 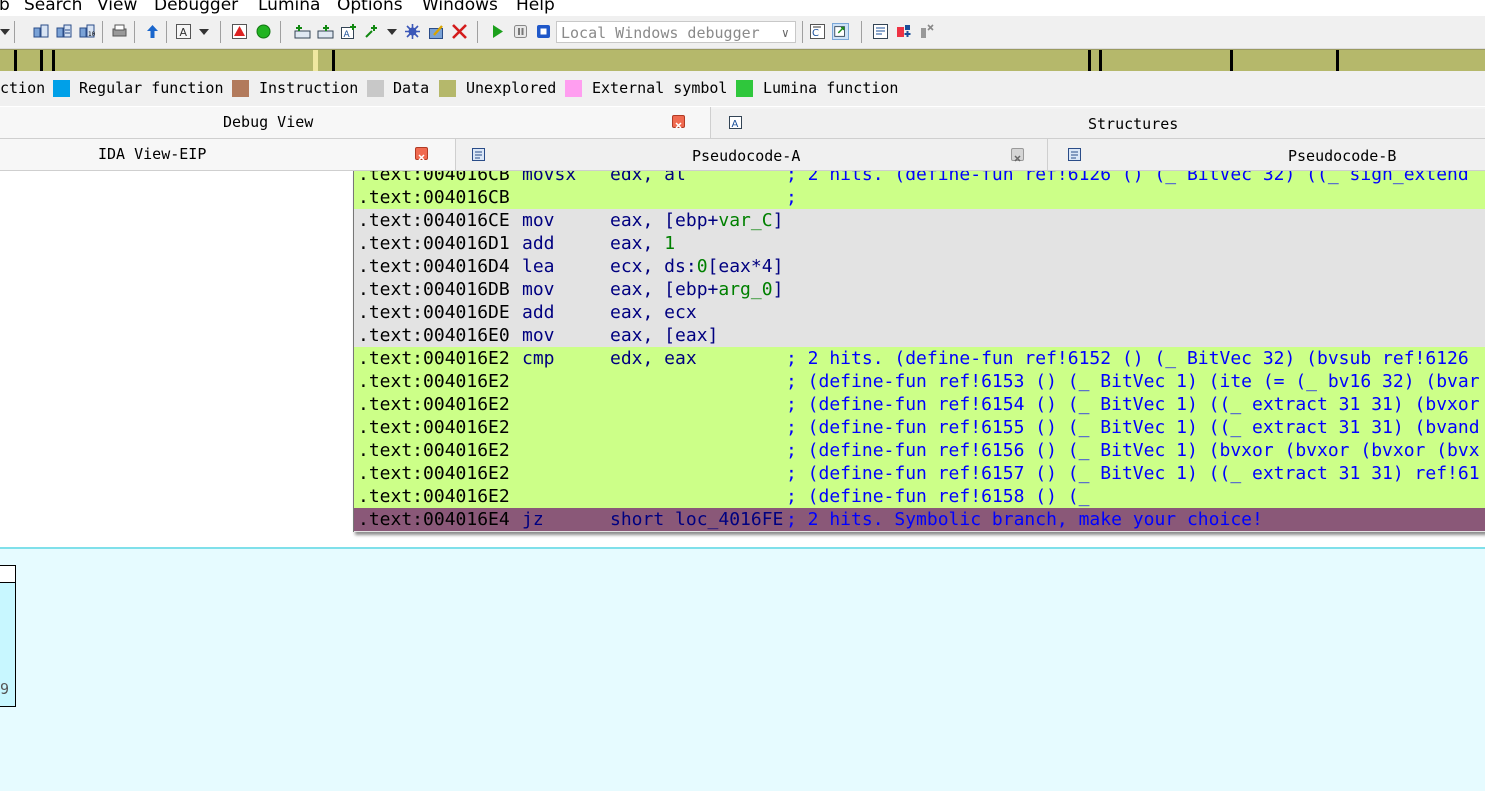 I want to click on code-operands: eax, [eax], so click(x=664, y=335).